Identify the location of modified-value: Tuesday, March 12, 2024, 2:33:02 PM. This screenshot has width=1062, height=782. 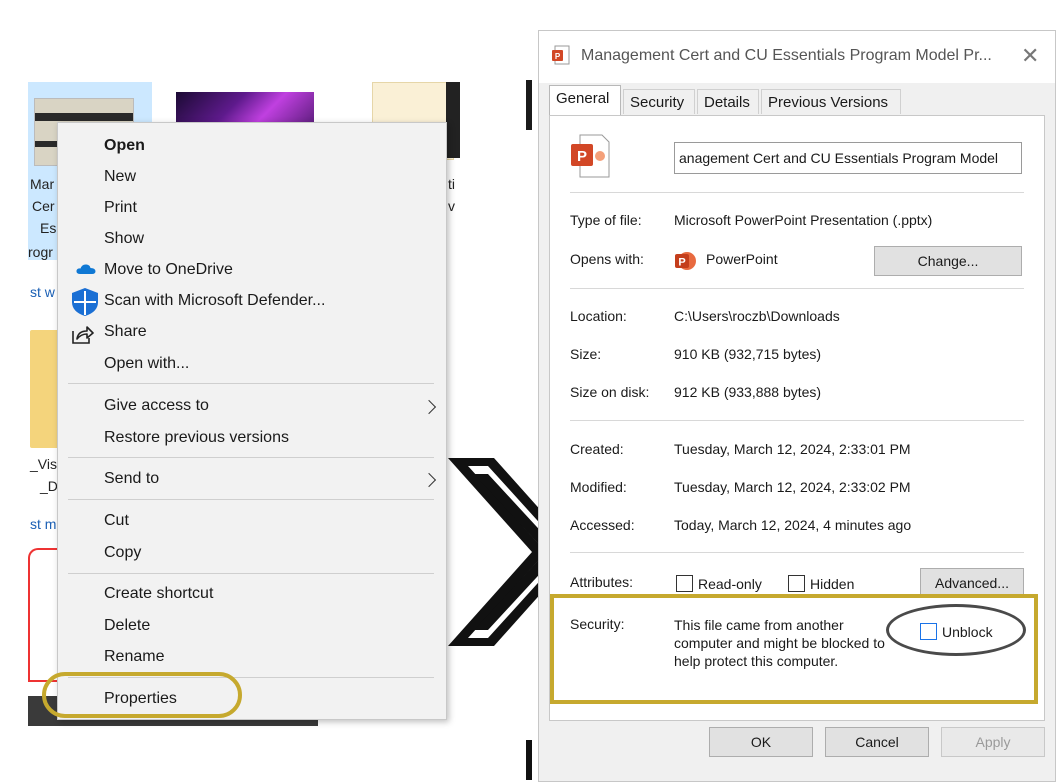
(792, 487).